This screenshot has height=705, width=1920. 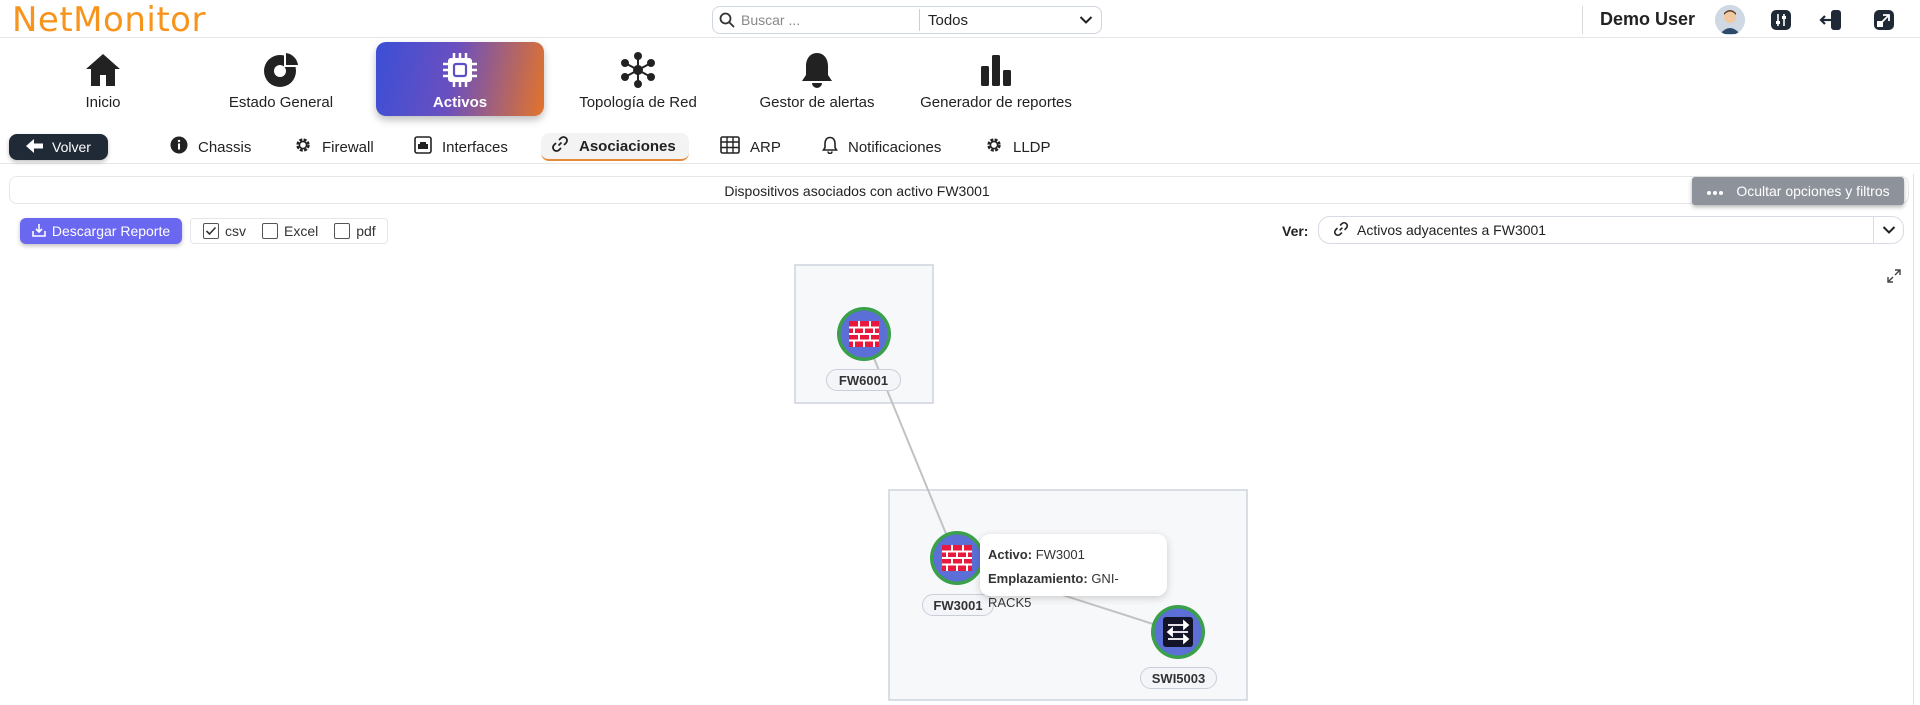 I want to click on tab-label: Notificaciones, so click(x=895, y=147).